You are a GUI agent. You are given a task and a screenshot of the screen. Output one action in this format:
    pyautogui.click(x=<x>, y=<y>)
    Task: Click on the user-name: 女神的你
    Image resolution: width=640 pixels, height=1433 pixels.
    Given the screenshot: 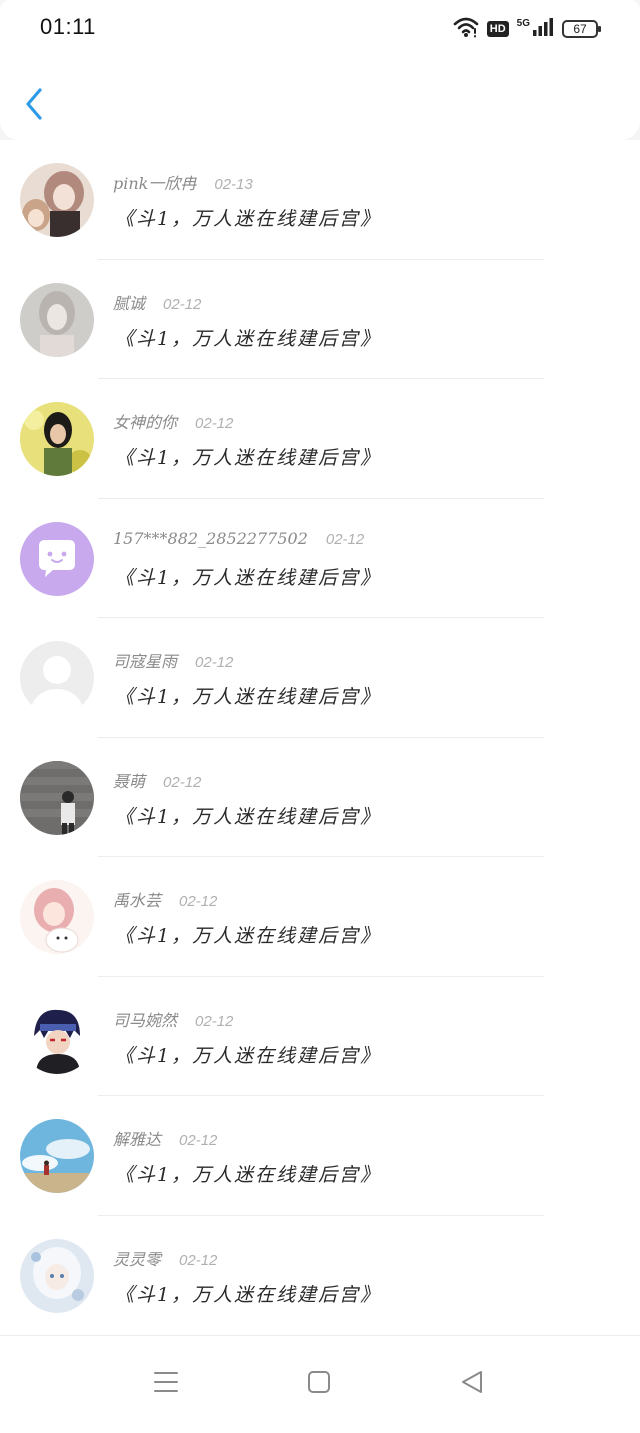 What is the action you would take?
    pyautogui.click(x=145, y=421)
    